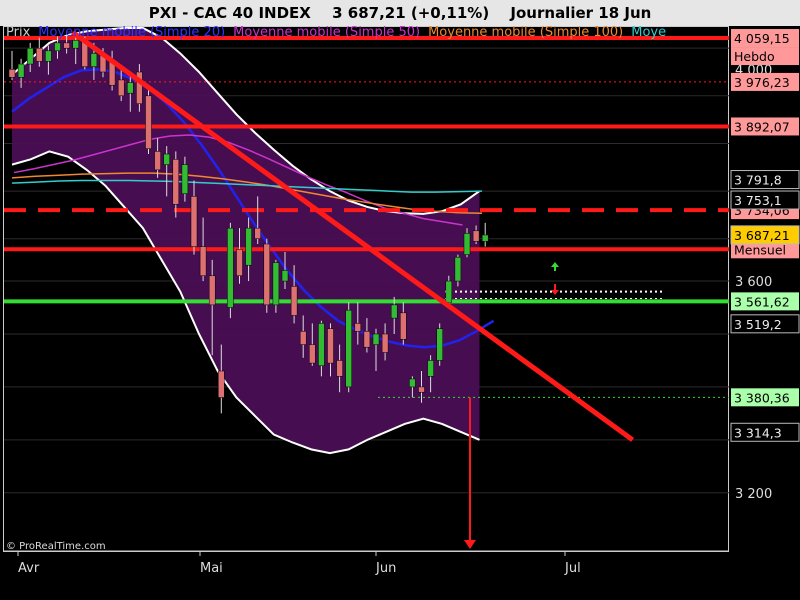  I want to click on level-label: 3 892,07, so click(762, 126).